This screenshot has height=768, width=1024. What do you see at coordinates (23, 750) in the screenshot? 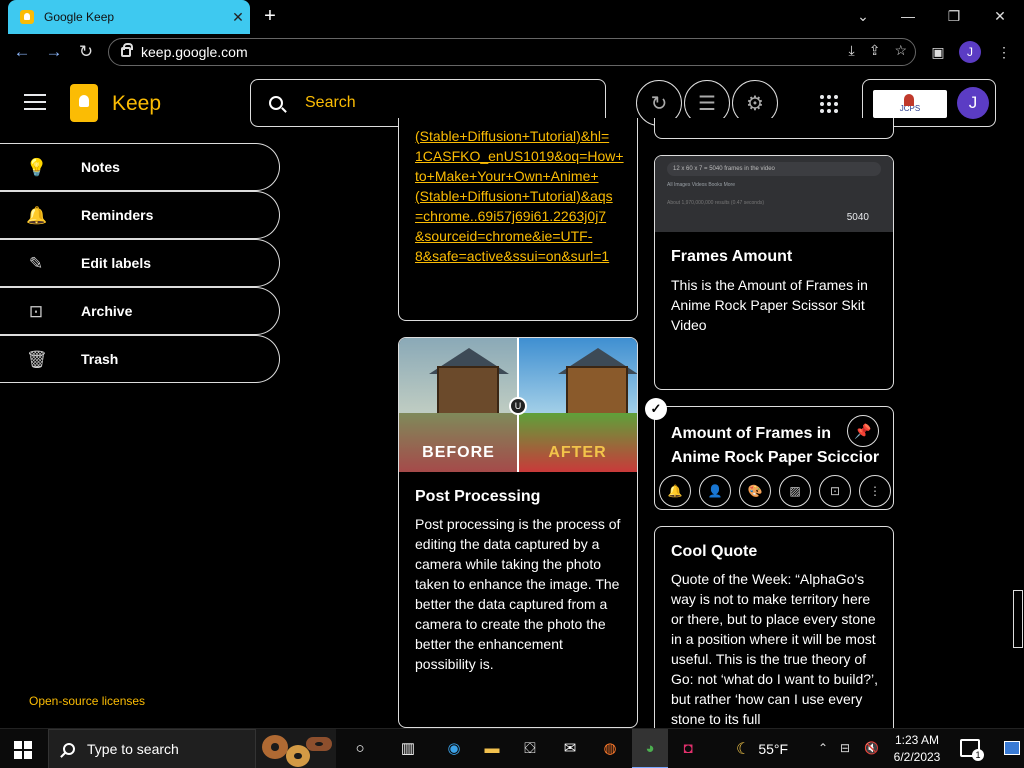
I see `windows-start-icon` at bounding box center [23, 750].